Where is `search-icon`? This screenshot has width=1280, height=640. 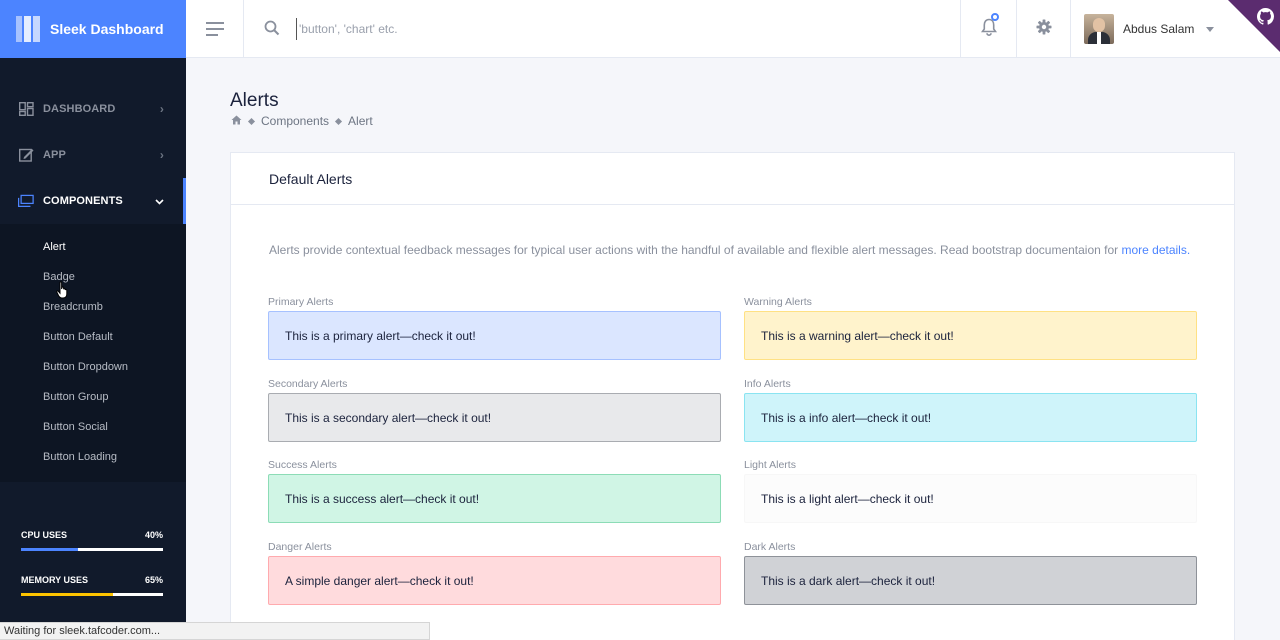
search-icon is located at coordinates (272, 30).